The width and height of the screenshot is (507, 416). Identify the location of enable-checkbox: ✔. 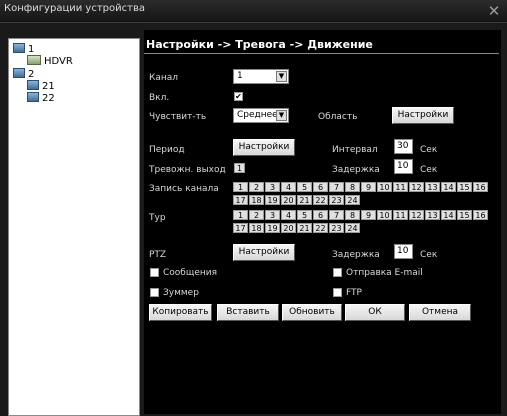
(238, 96).